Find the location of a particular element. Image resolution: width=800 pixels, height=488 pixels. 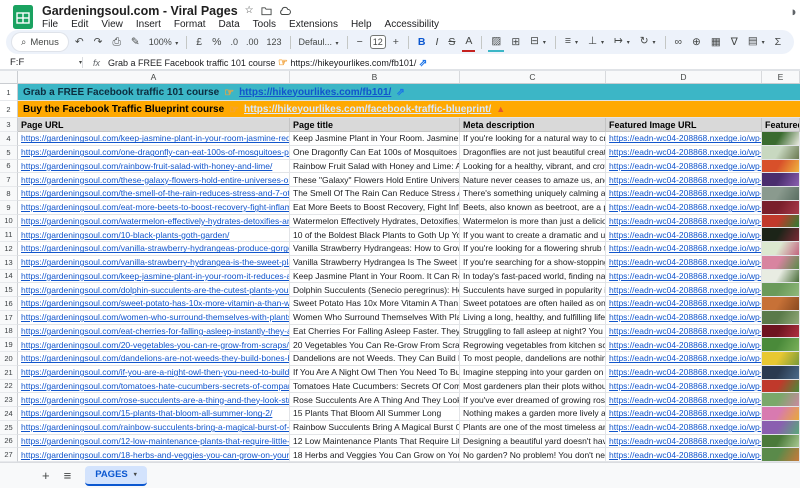

name-box: F:F ▾ is located at coordinates (46, 62).